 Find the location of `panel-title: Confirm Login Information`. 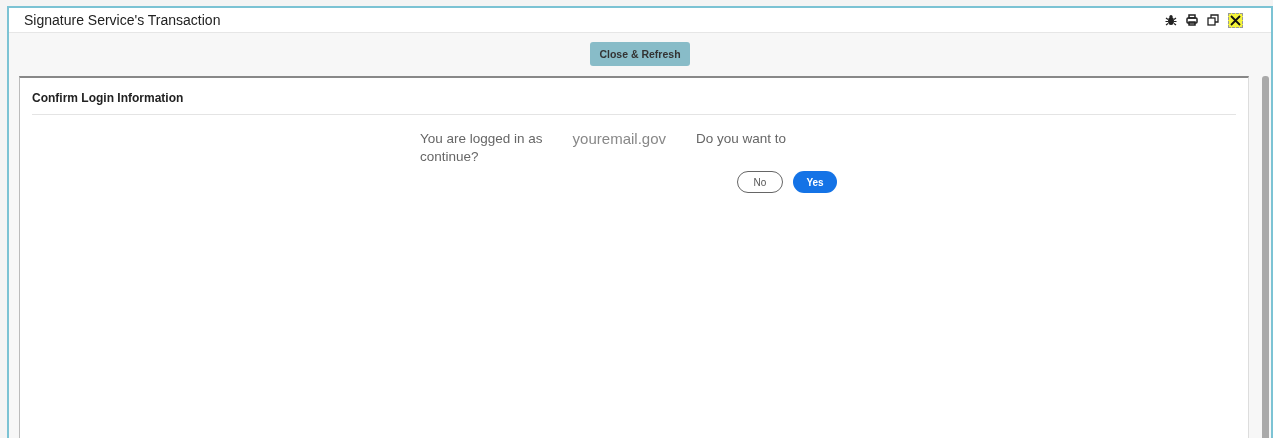

panel-title: Confirm Login Information is located at coordinates (108, 98).